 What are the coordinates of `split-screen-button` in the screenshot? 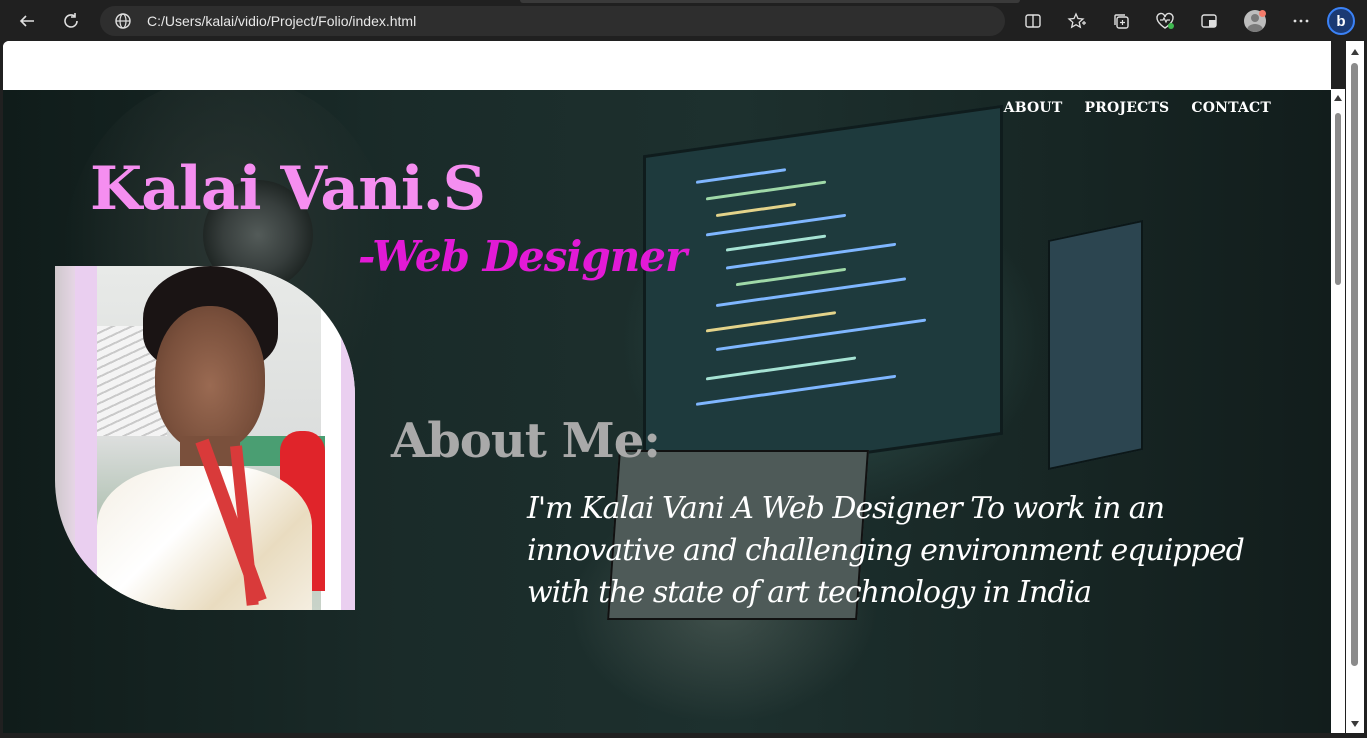 It's located at (1033, 21).